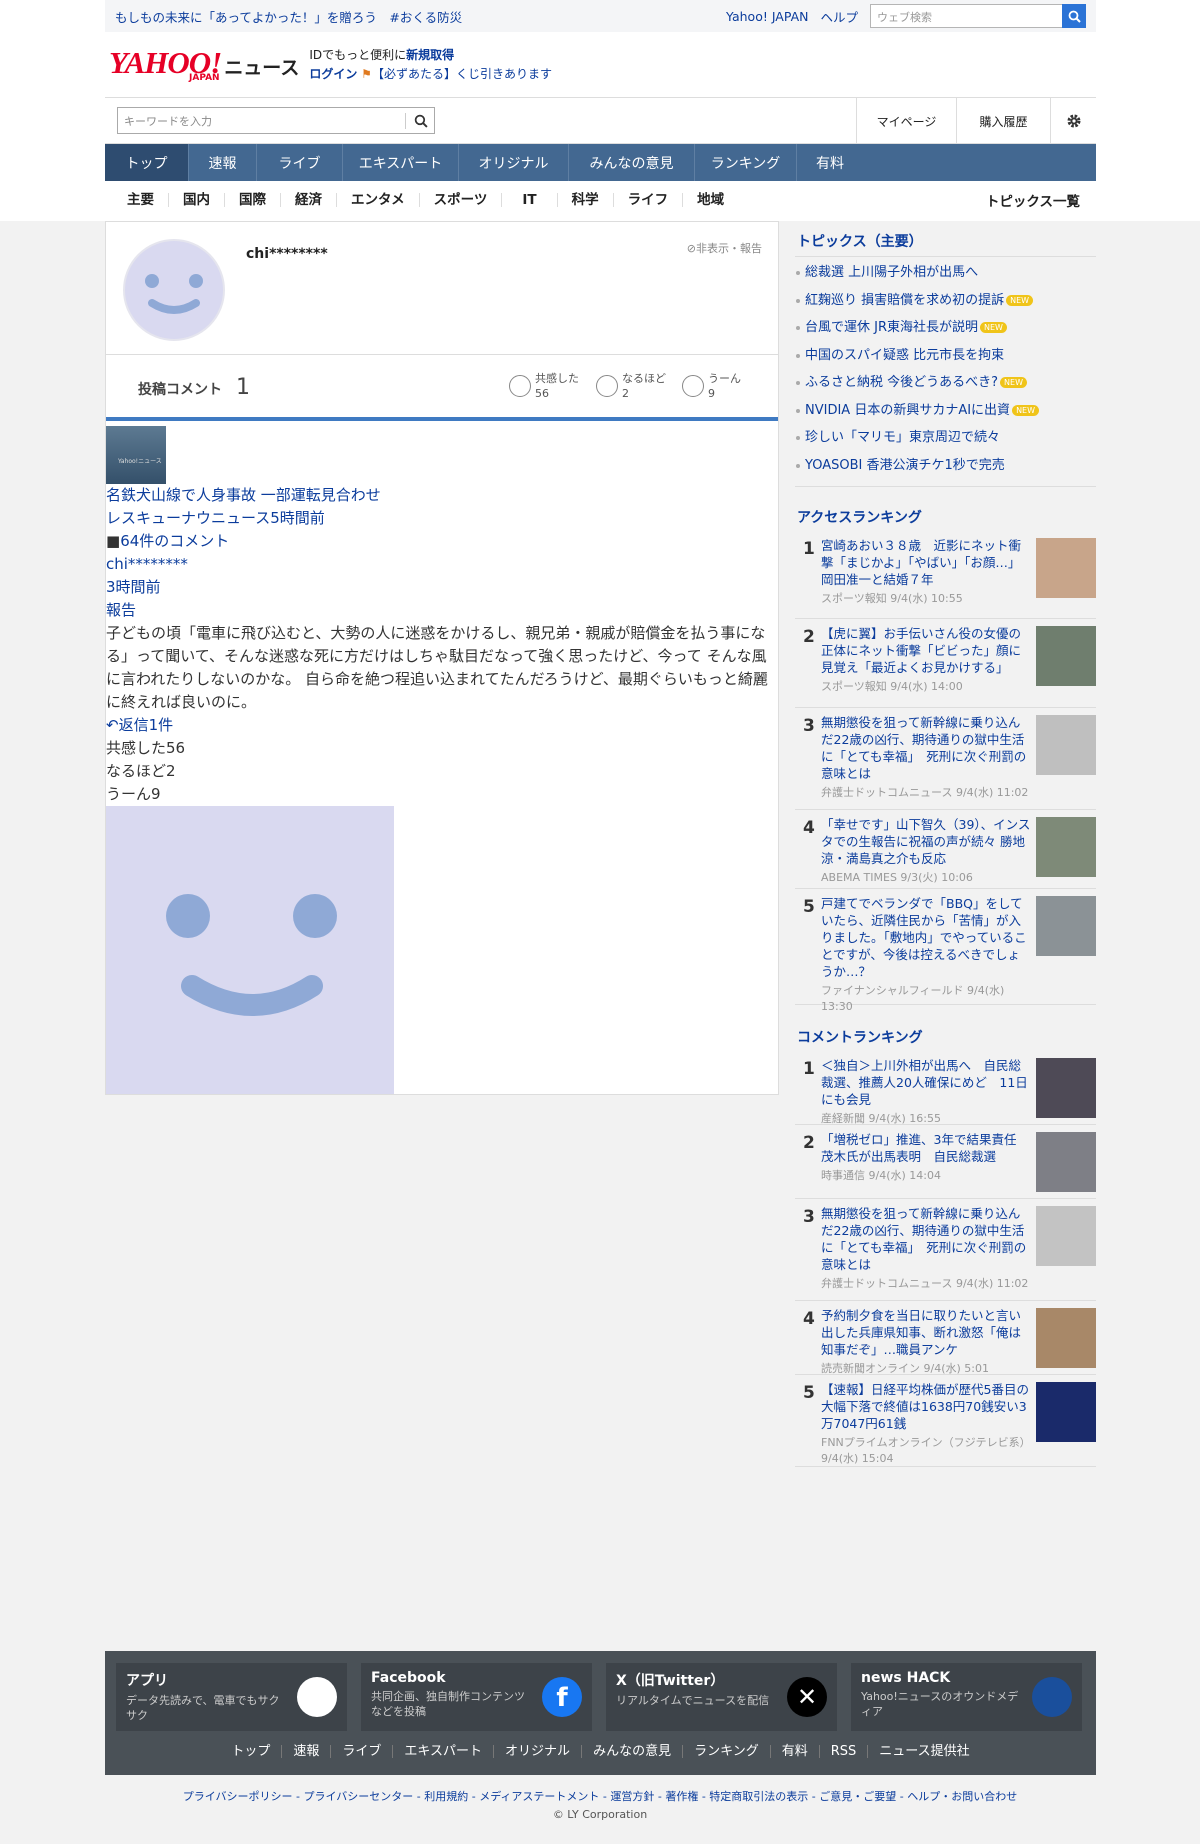 This screenshot has height=1844, width=1200. What do you see at coordinates (727, 1751) in the screenshot?
I see `footer-nav-item: ランキング` at bounding box center [727, 1751].